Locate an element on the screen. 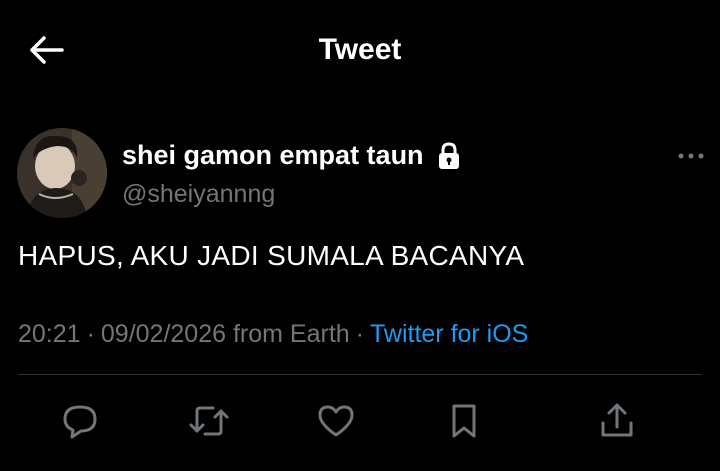 This screenshot has height=471, width=720. share-button is located at coordinates (617, 421).